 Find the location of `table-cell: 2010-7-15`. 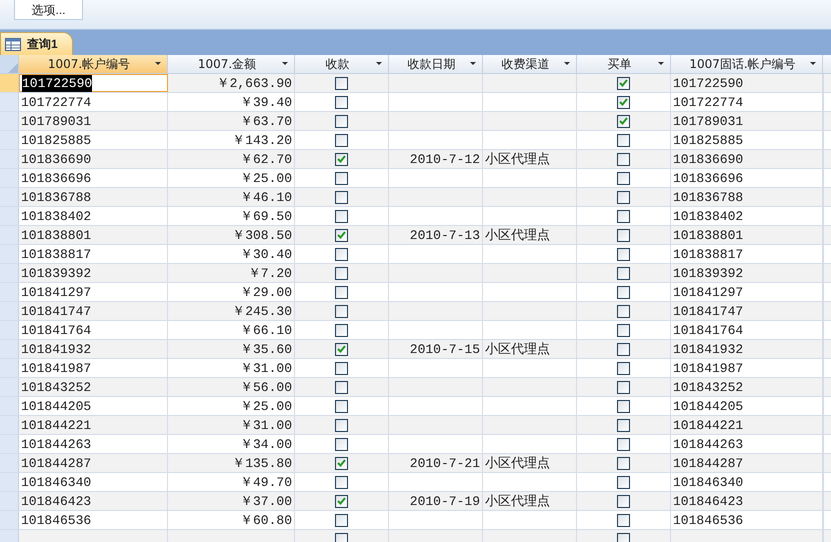

table-cell: 2010-7-15 is located at coordinates (445, 349).